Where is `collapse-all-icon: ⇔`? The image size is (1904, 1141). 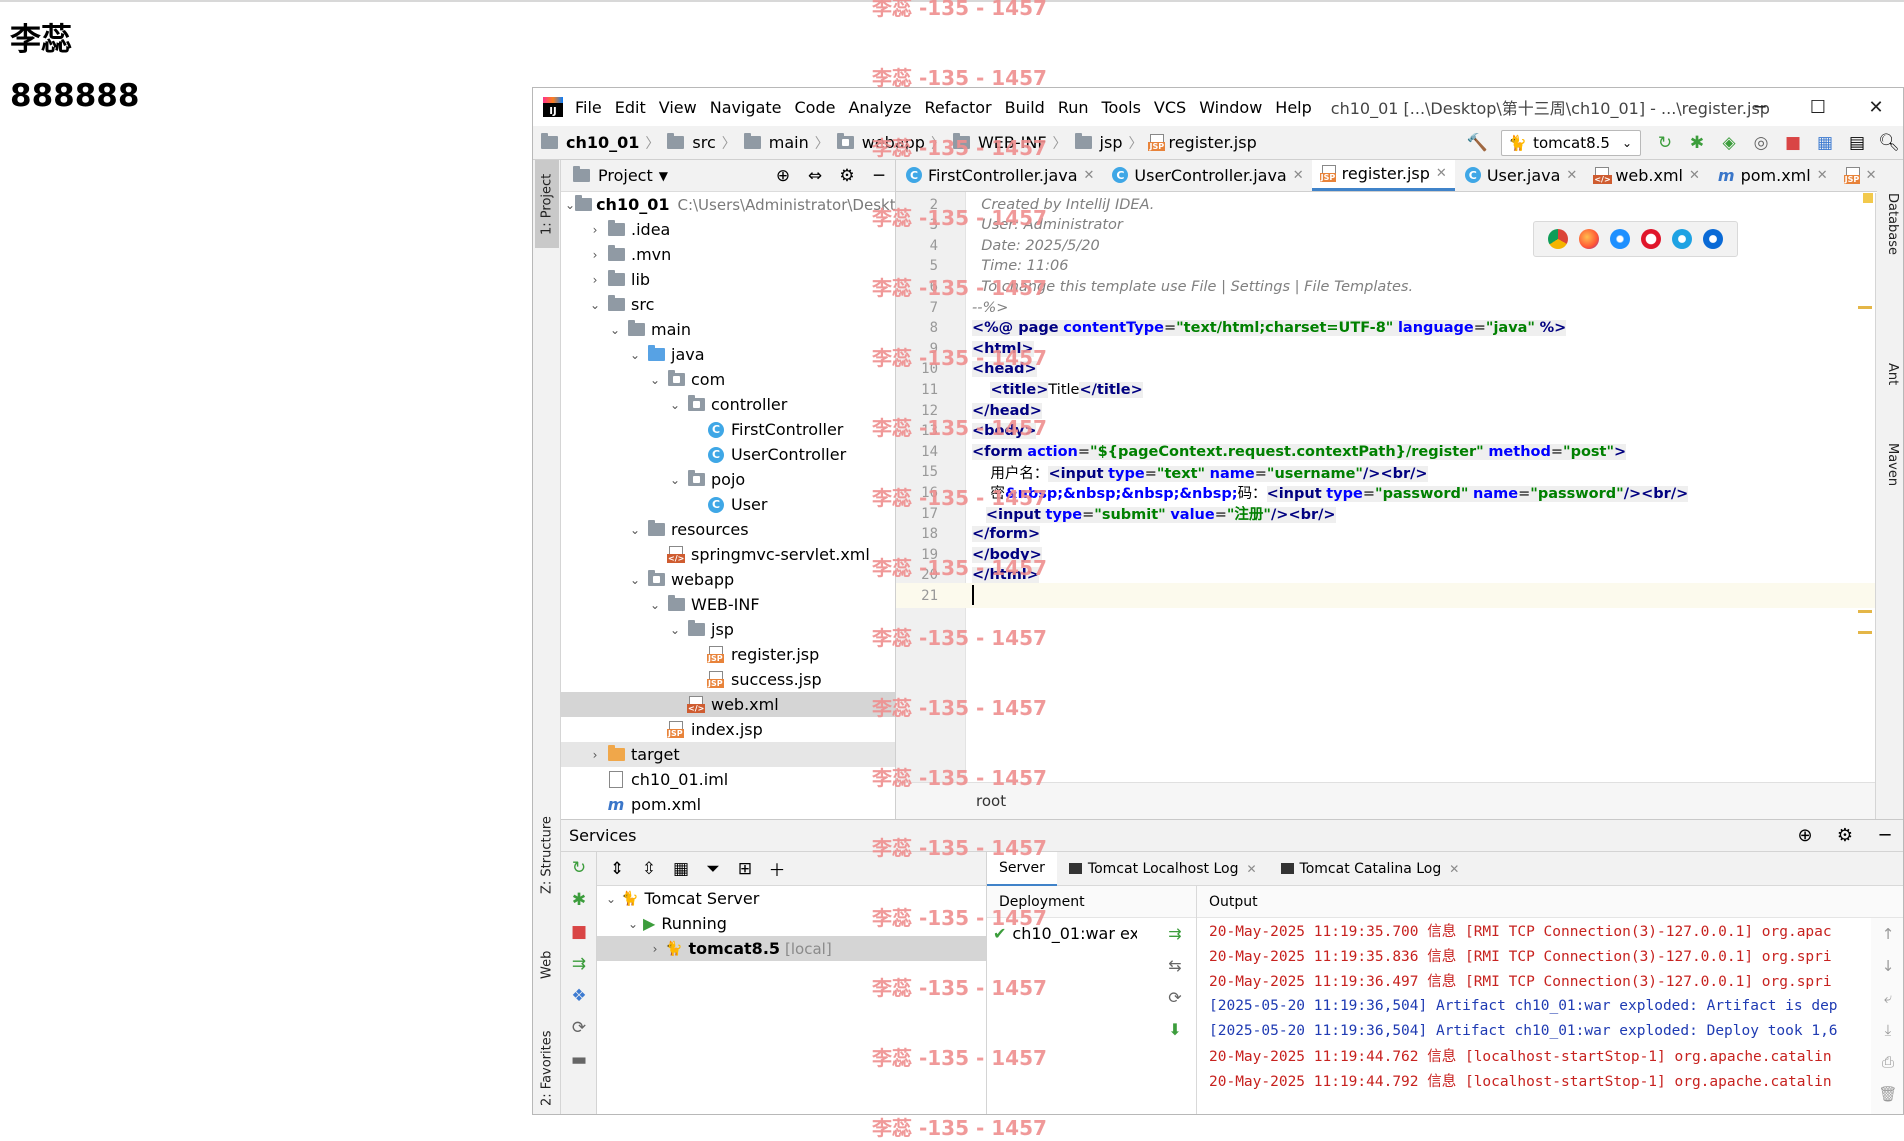
collapse-all-icon: ⇔ is located at coordinates (815, 176).